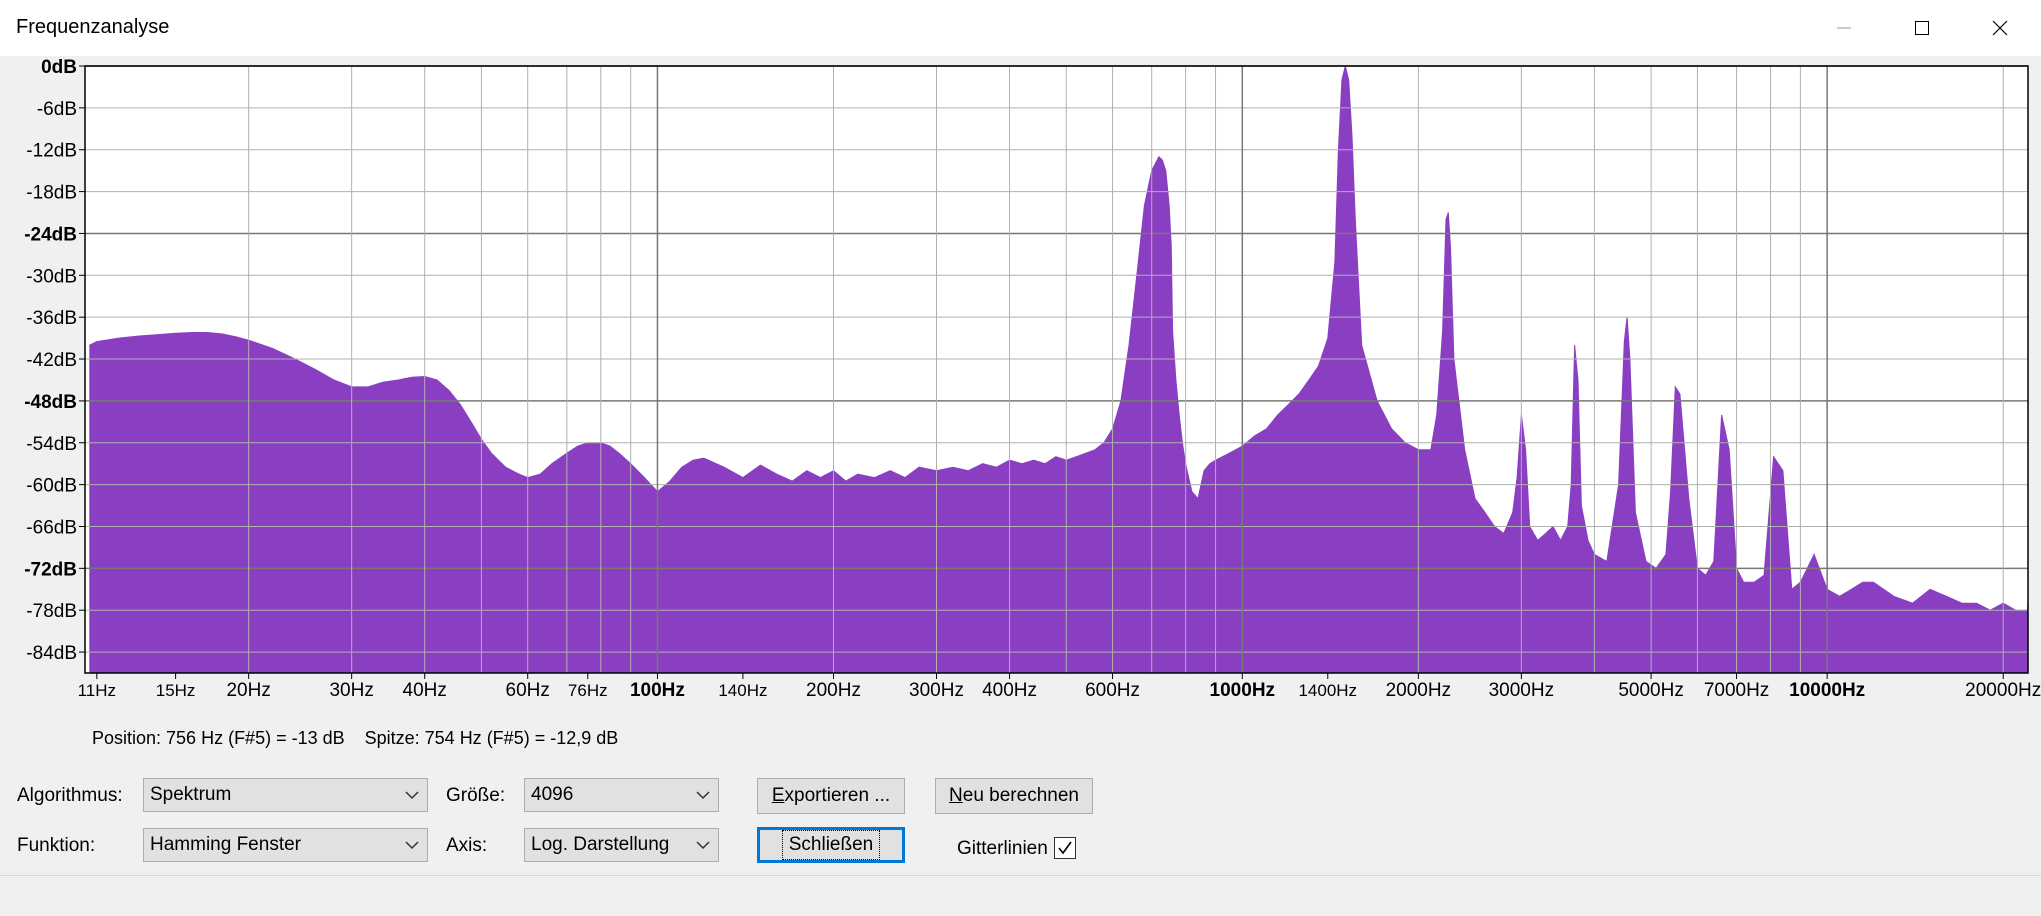 Image resolution: width=2041 pixels, height=916 pixels. I want to click on x-tick-label: 40Hz, so click(425, 688).